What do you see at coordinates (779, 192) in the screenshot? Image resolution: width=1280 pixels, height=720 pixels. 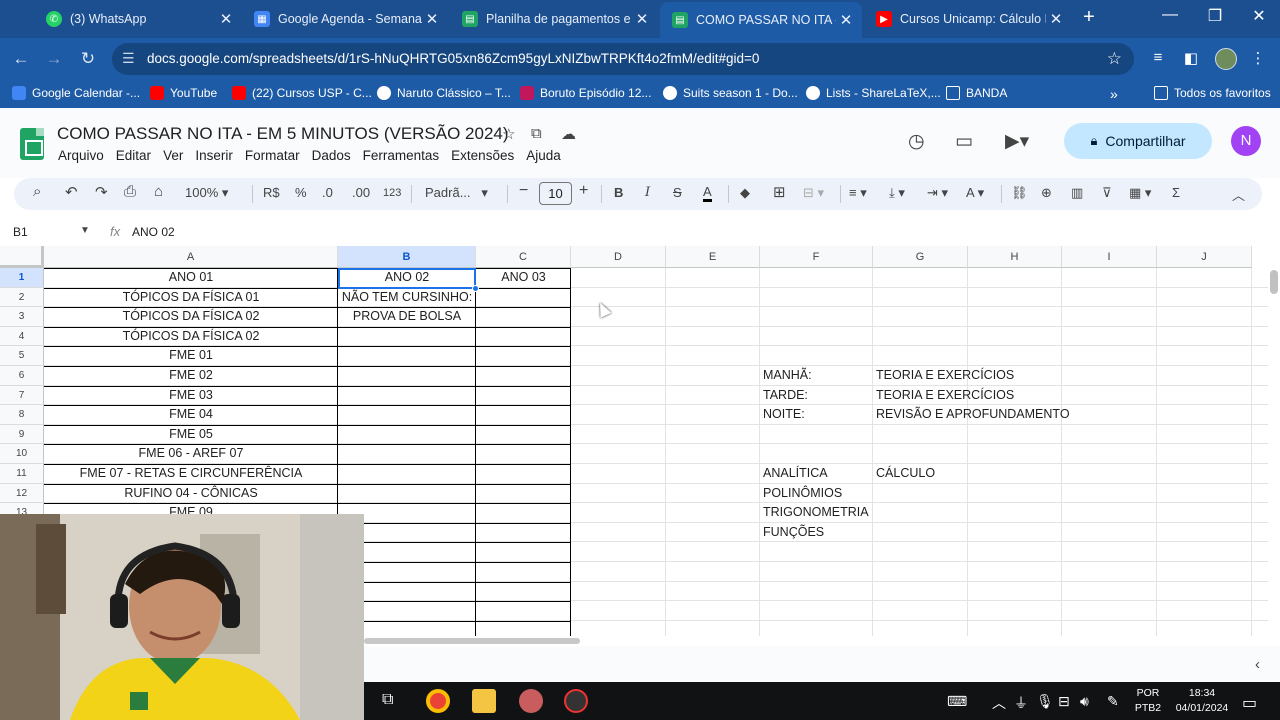 I see `borders-icon: ⊞` at bounding box center [779, 192].